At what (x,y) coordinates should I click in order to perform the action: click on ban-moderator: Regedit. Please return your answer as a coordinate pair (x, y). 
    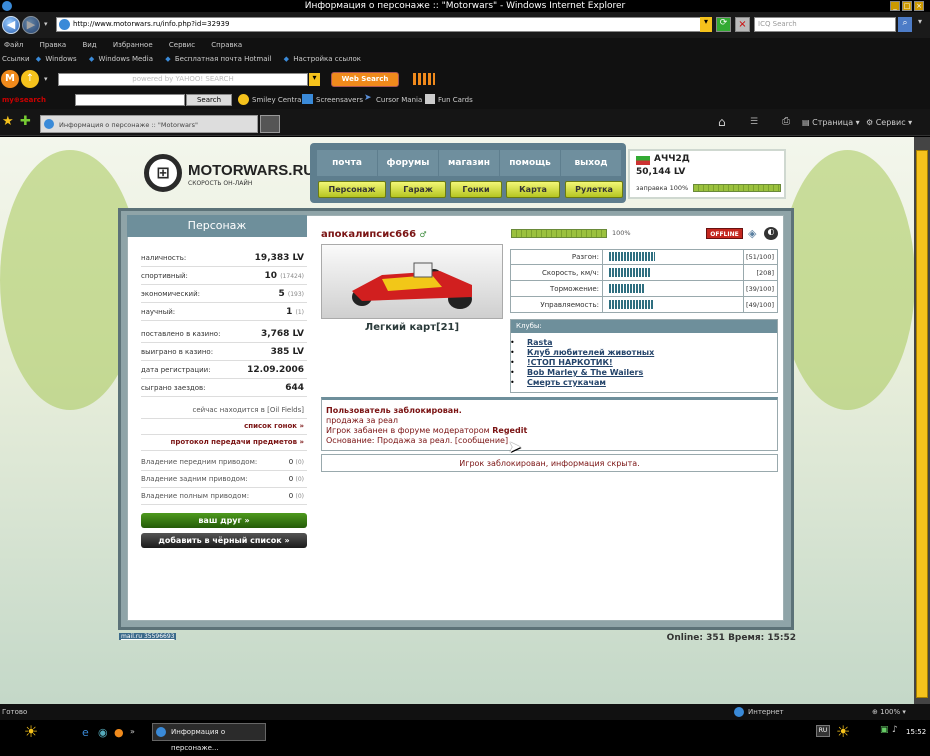
    Looking at the image, I should click on (509, 430).